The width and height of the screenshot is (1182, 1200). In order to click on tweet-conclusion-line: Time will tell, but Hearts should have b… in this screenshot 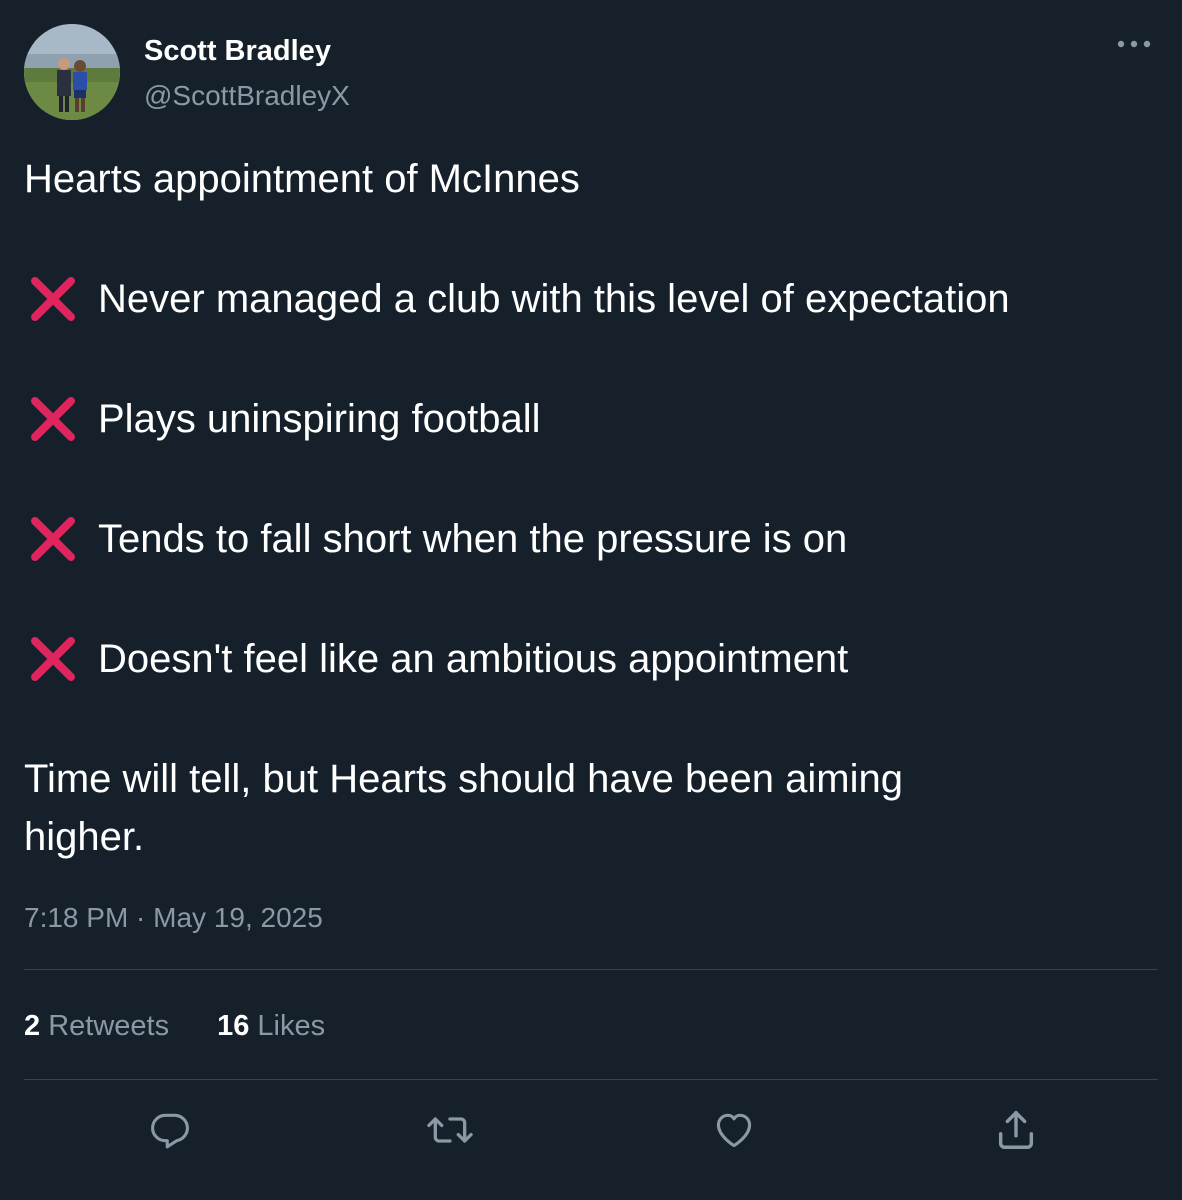, I will do `click(463, 779)`.